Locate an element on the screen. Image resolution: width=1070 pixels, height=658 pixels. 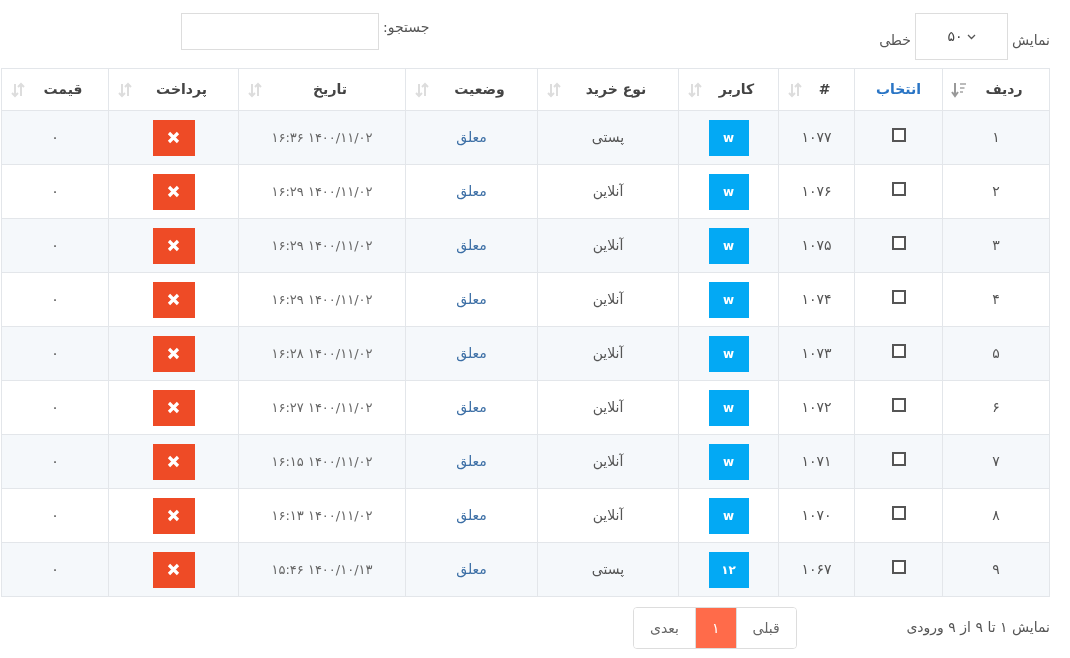
column-header: # is located at coordinates (816, 89).